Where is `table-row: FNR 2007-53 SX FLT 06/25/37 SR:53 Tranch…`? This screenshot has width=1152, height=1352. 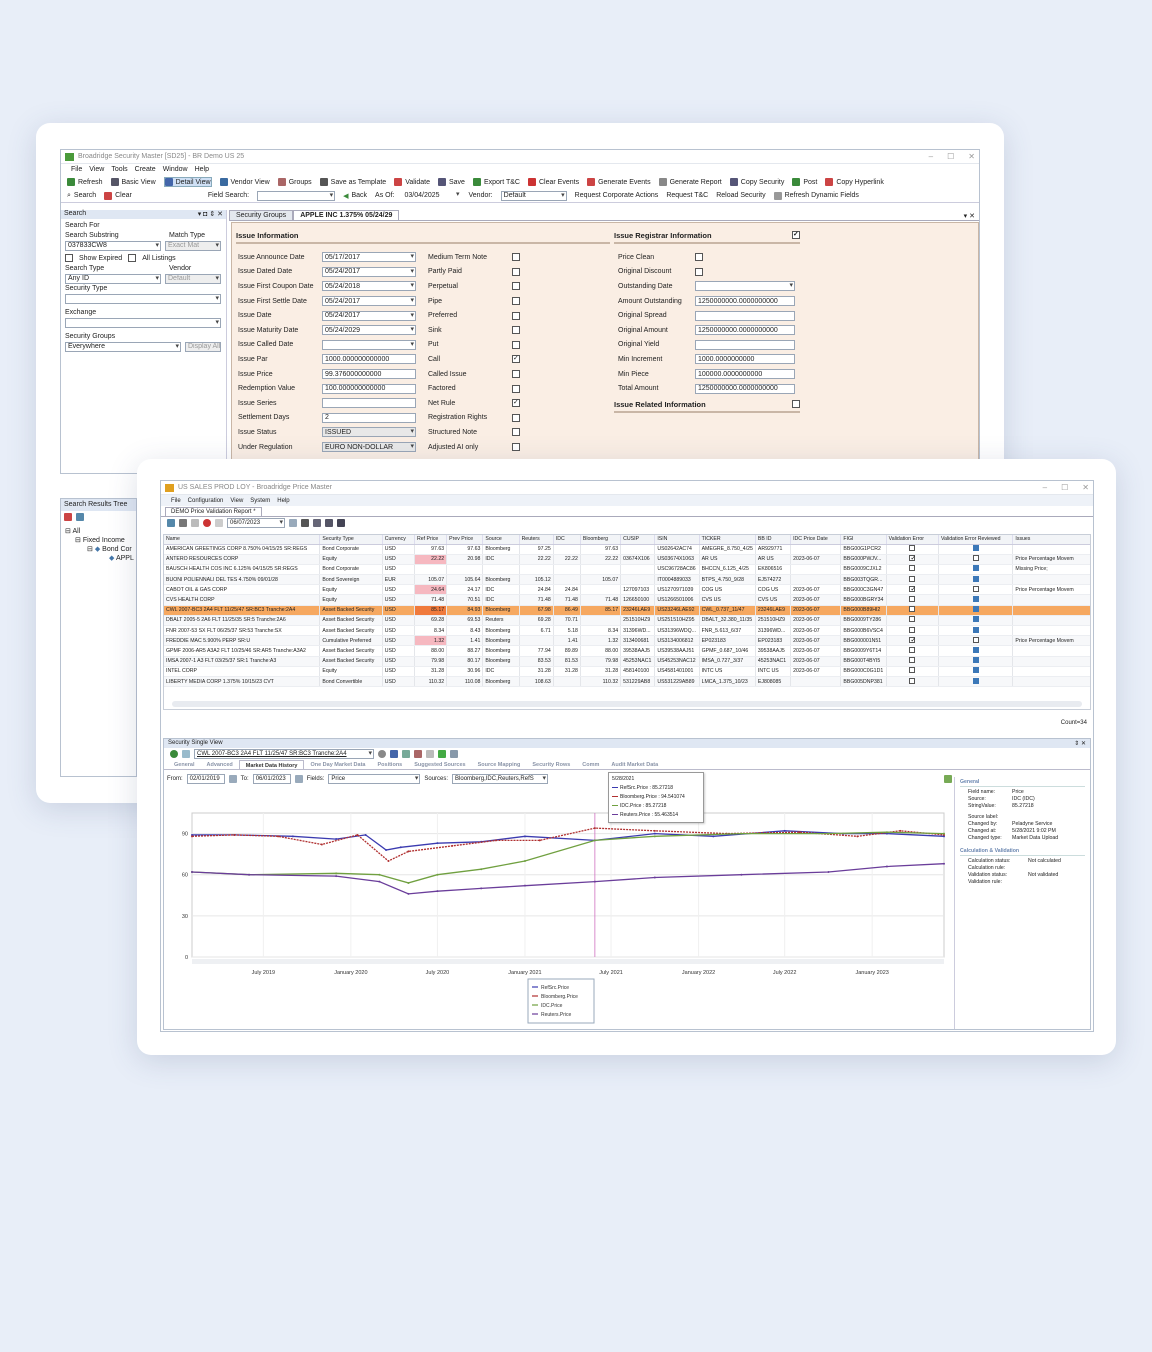
table-row: FNR 2007-53 SX FLT 06/25/37 SR:53 Tranch… is located at coordinates (627, 631).